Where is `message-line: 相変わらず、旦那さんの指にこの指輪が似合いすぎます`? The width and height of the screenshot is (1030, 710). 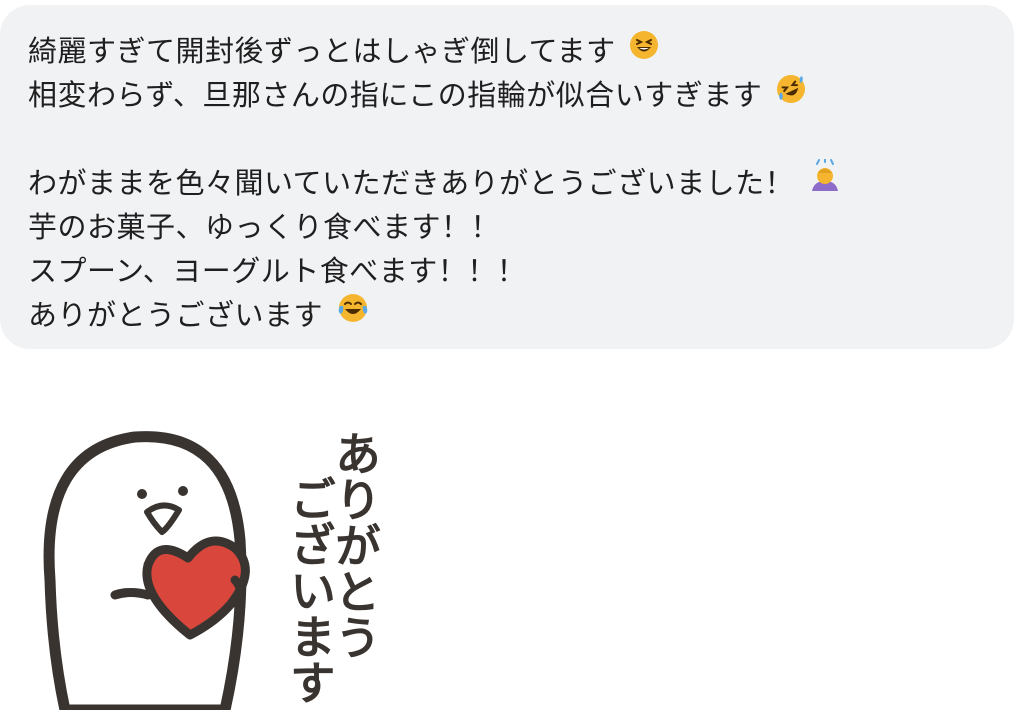
message-line: 相変わらず、旦那さんの指にこの指輪が似合いすぎます is located at coordinates (507, 95).